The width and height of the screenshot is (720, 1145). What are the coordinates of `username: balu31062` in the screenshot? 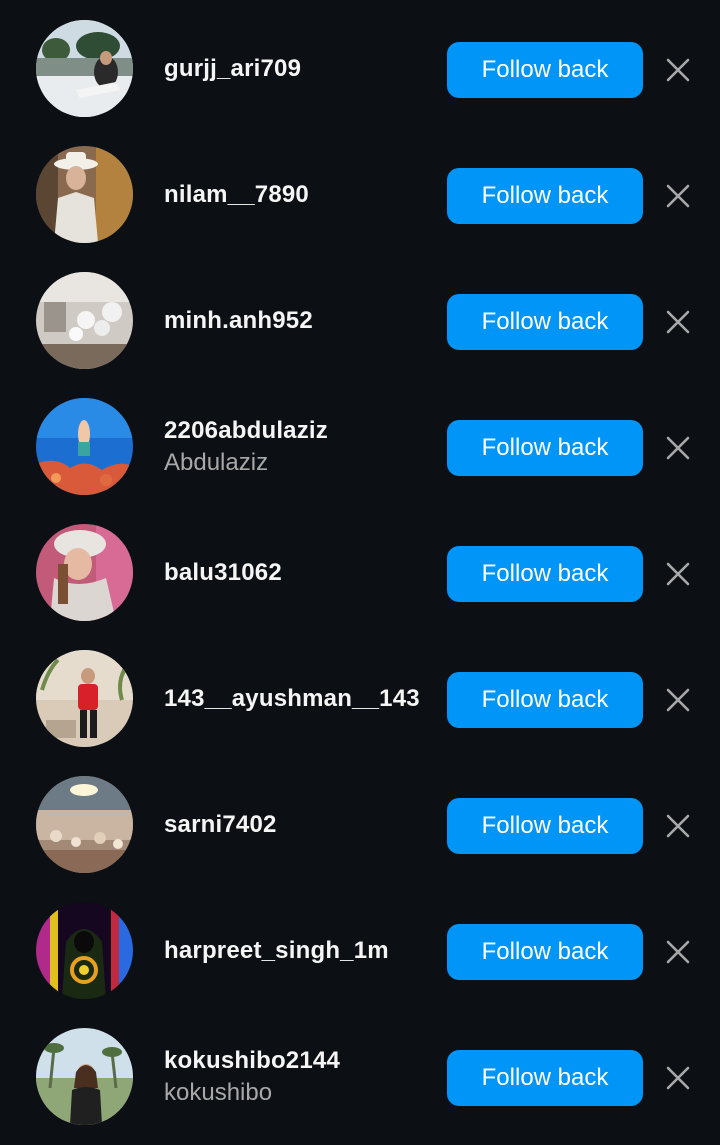 It's located at (223, 573).